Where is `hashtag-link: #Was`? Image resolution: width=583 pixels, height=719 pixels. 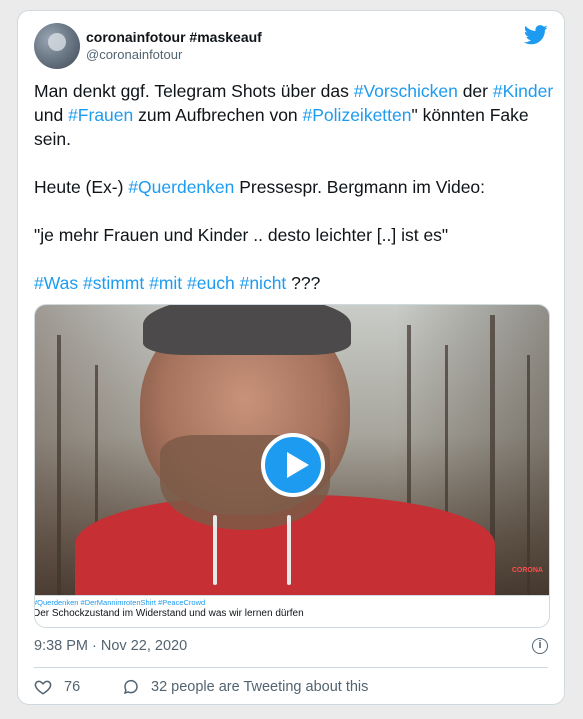
hashtag-link: #Was is located at coordinates (56, 283).